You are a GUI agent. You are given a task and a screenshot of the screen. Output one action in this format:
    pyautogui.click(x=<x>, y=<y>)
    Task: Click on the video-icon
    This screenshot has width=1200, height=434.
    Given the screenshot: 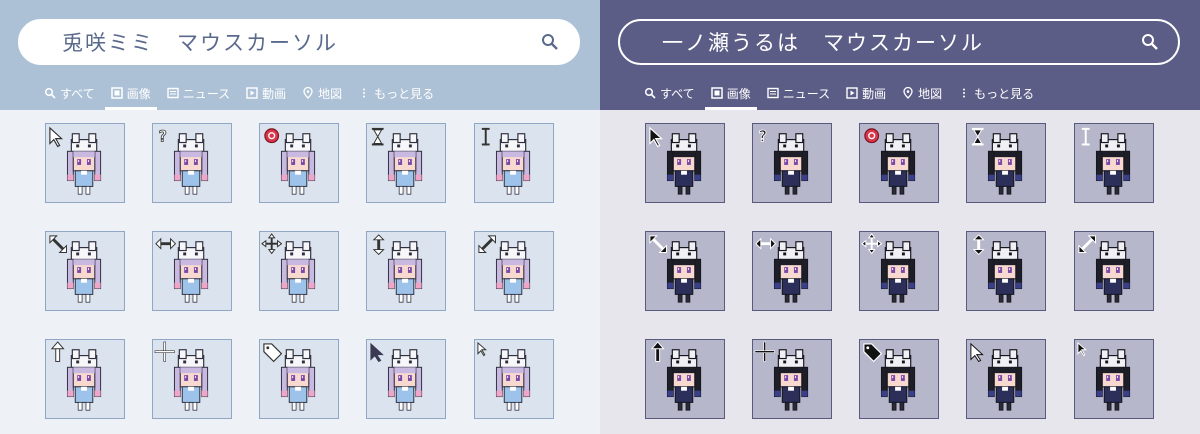 What is the action you would take?
    pyautogui.click(x=252, y=93)
    